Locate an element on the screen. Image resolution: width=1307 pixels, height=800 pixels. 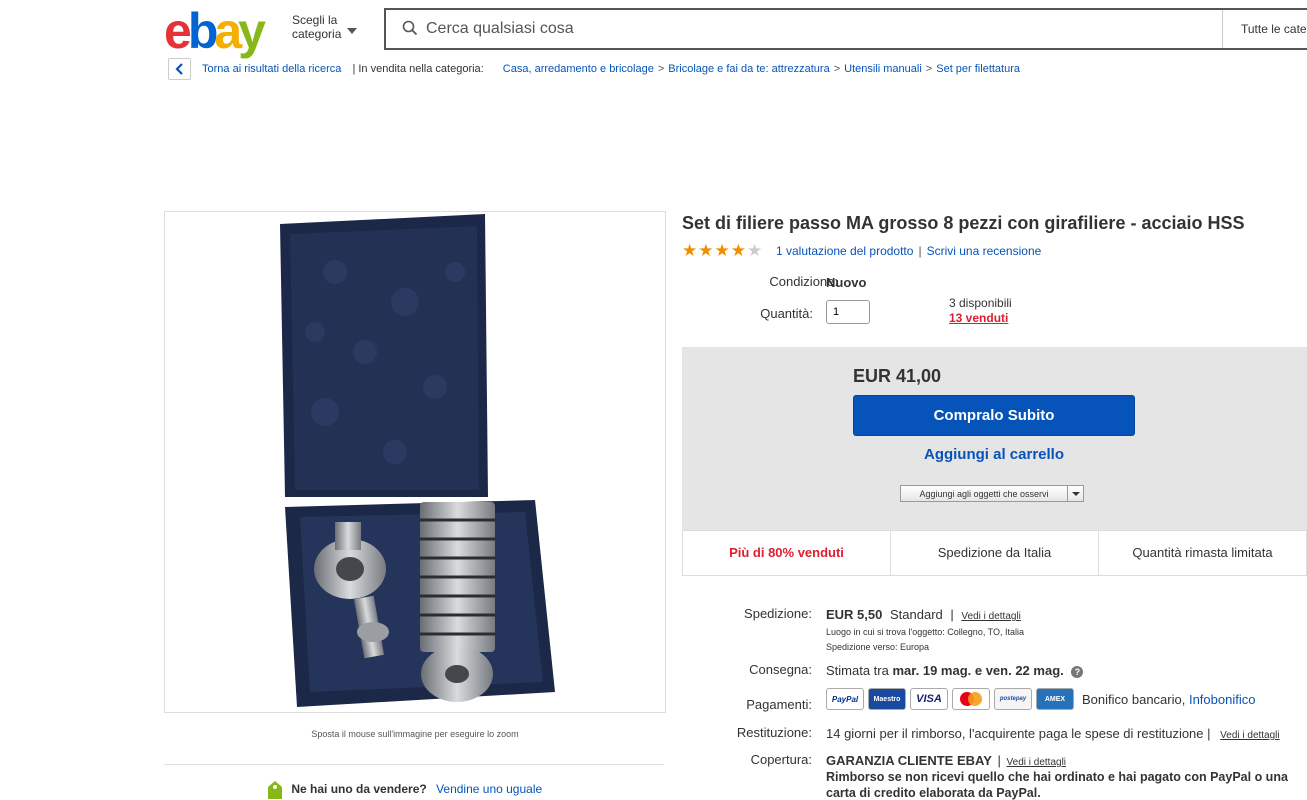
add-to-cart-button: Aggiungi al carrello is located at coordinates (994, 454).